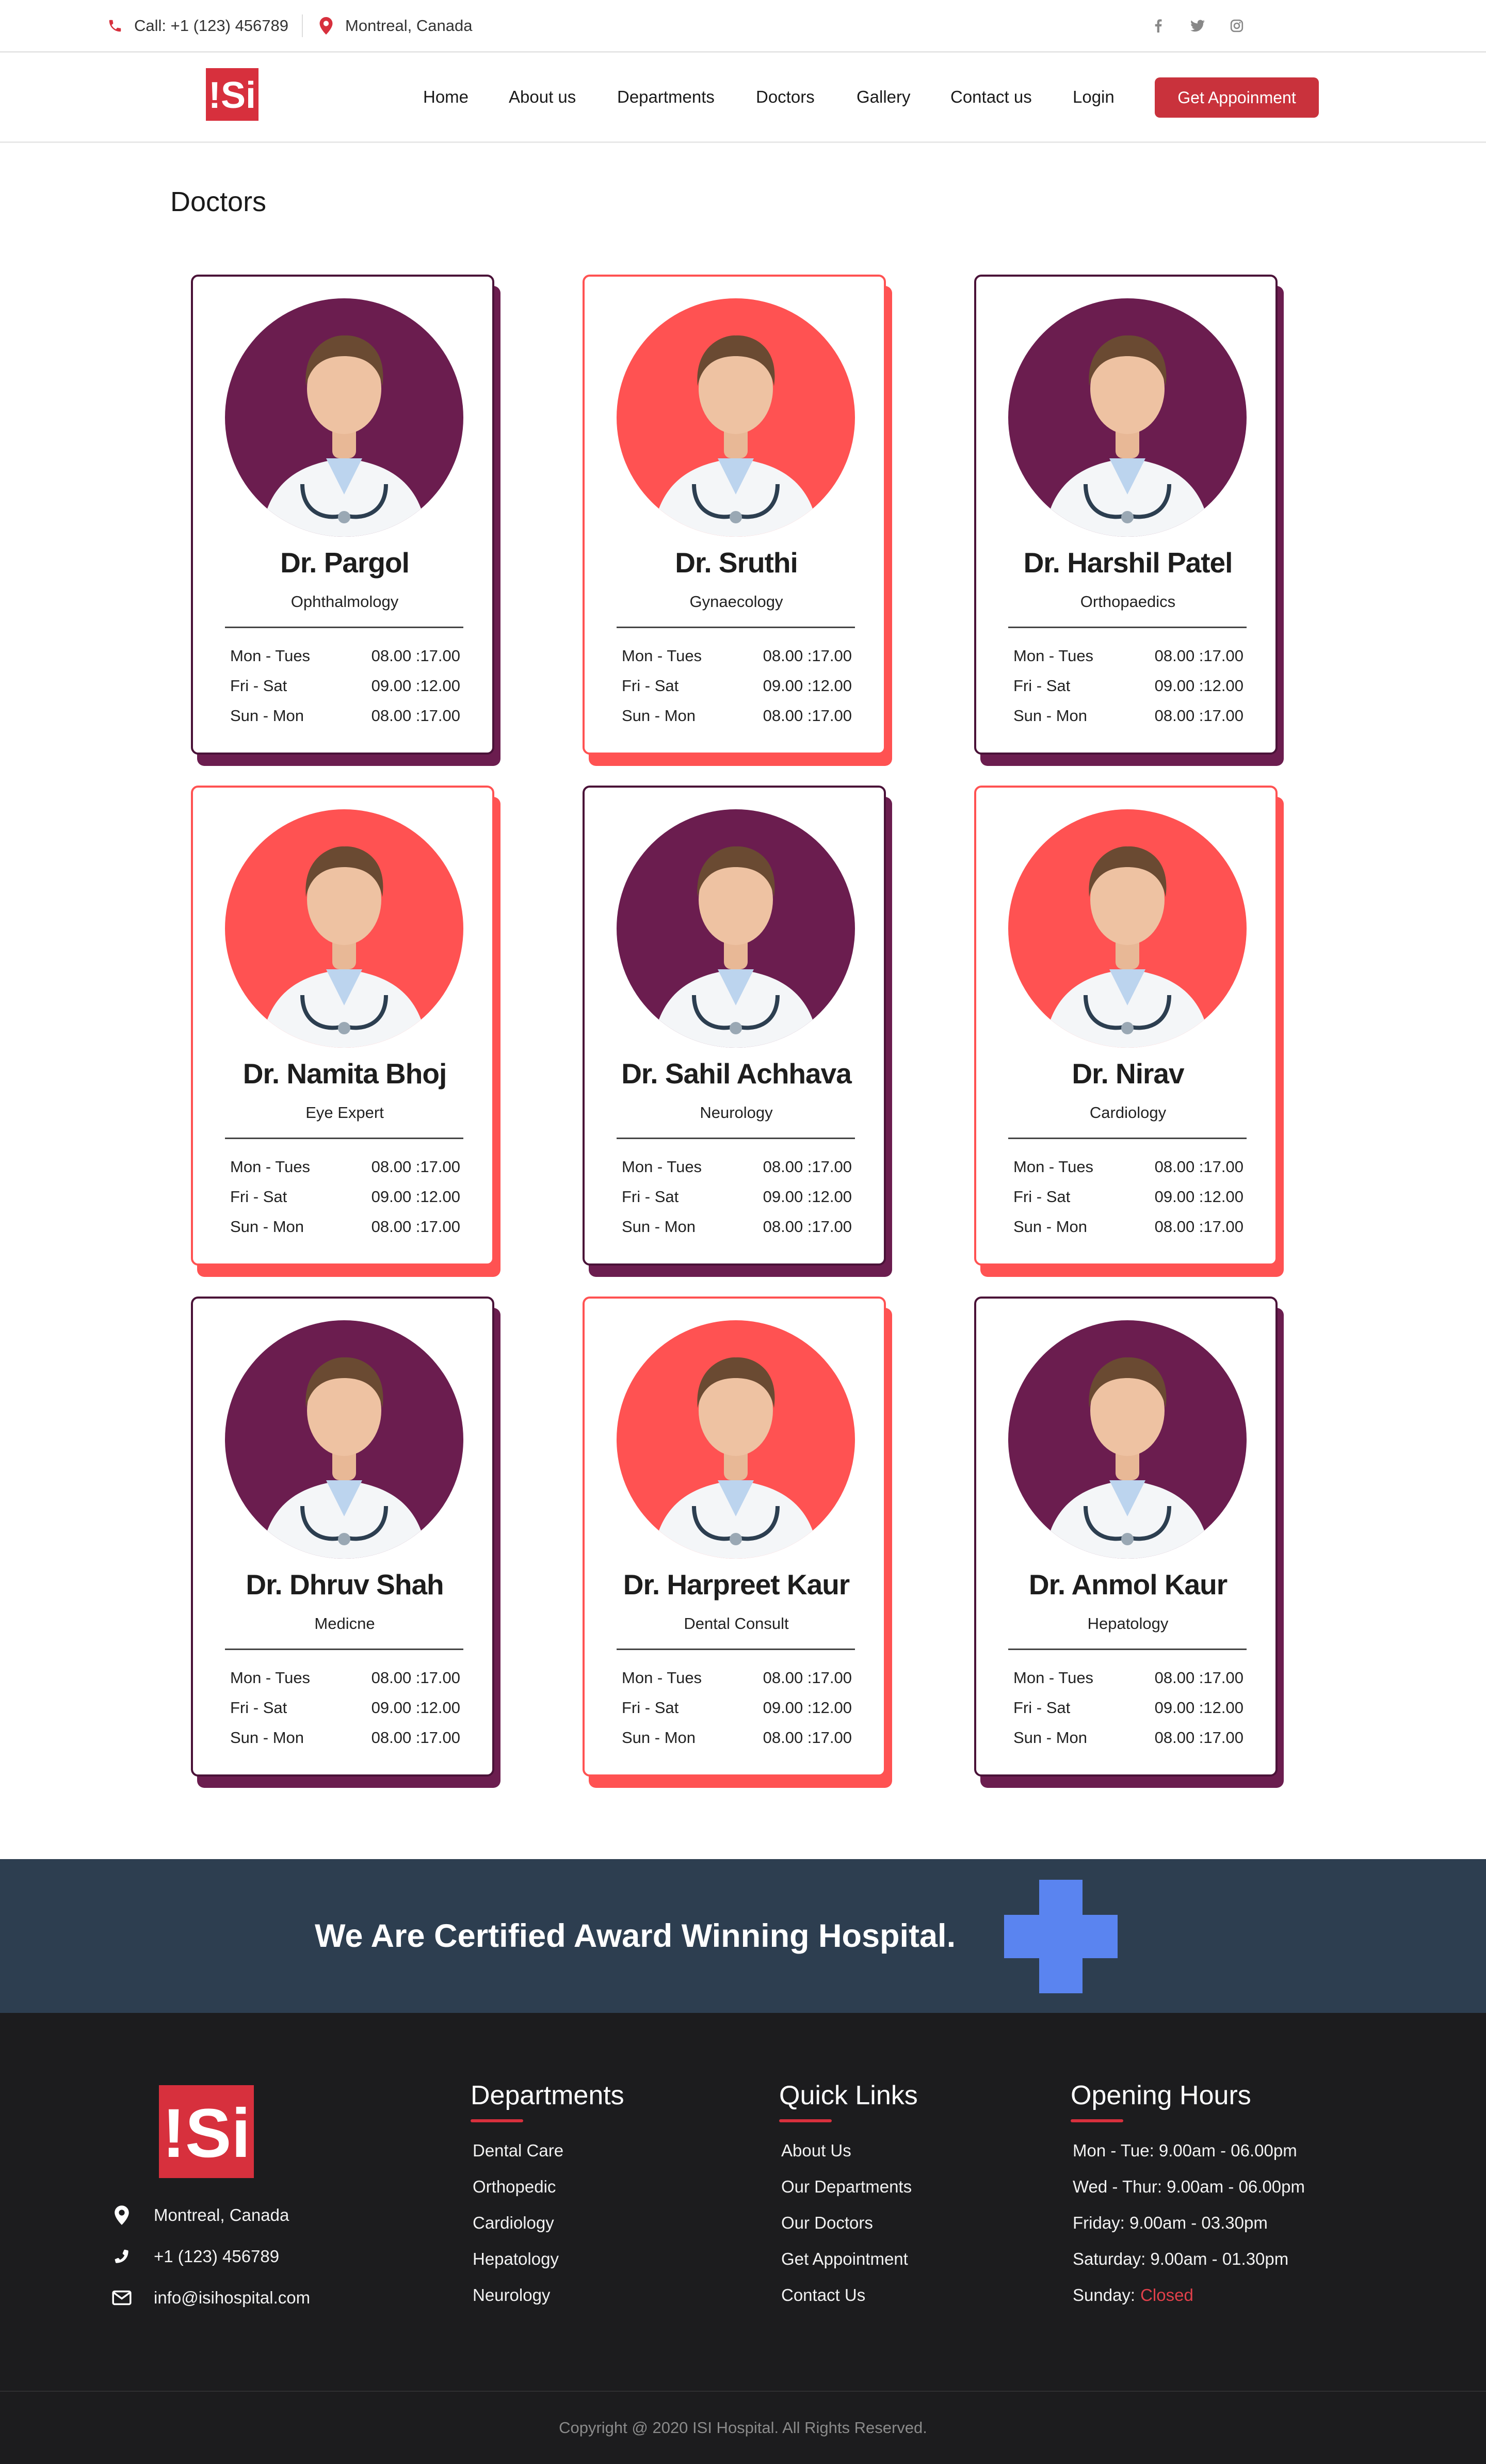 Image resolution: width=1486 pixels, height=2464 pixels. Describe the element at coordinates (548, 2187) in the screenshot. I see `footer-dept-link: Orthopedic` at that location.